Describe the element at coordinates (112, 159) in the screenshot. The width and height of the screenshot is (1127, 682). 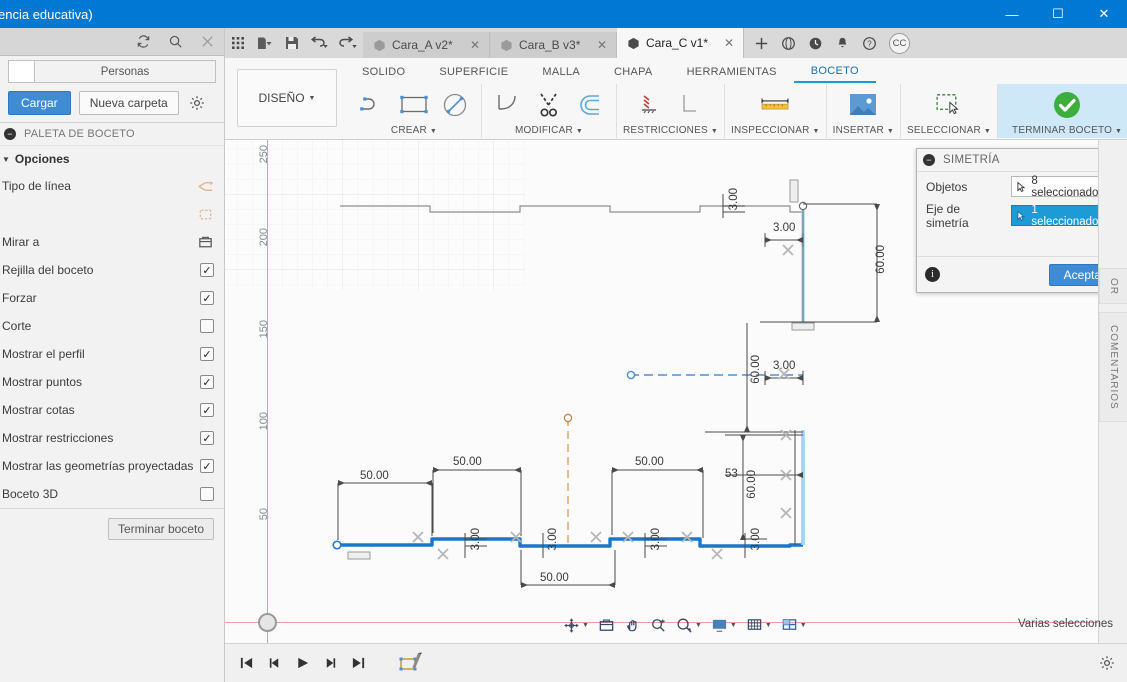
I see `options-section-header: ▼ Opciones` at that location.